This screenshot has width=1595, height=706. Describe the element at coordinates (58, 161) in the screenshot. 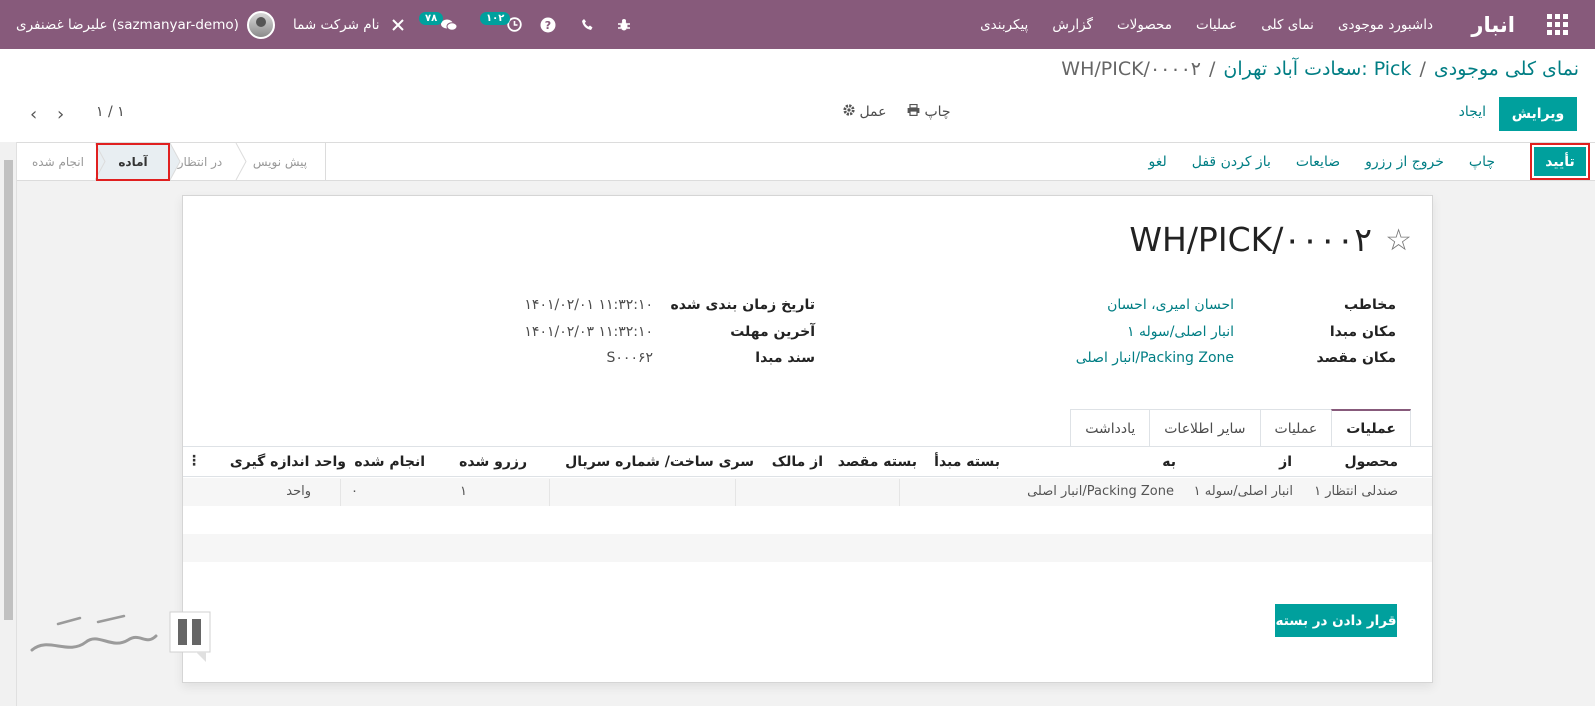

I see `stage-done: انجام شده` at that location.